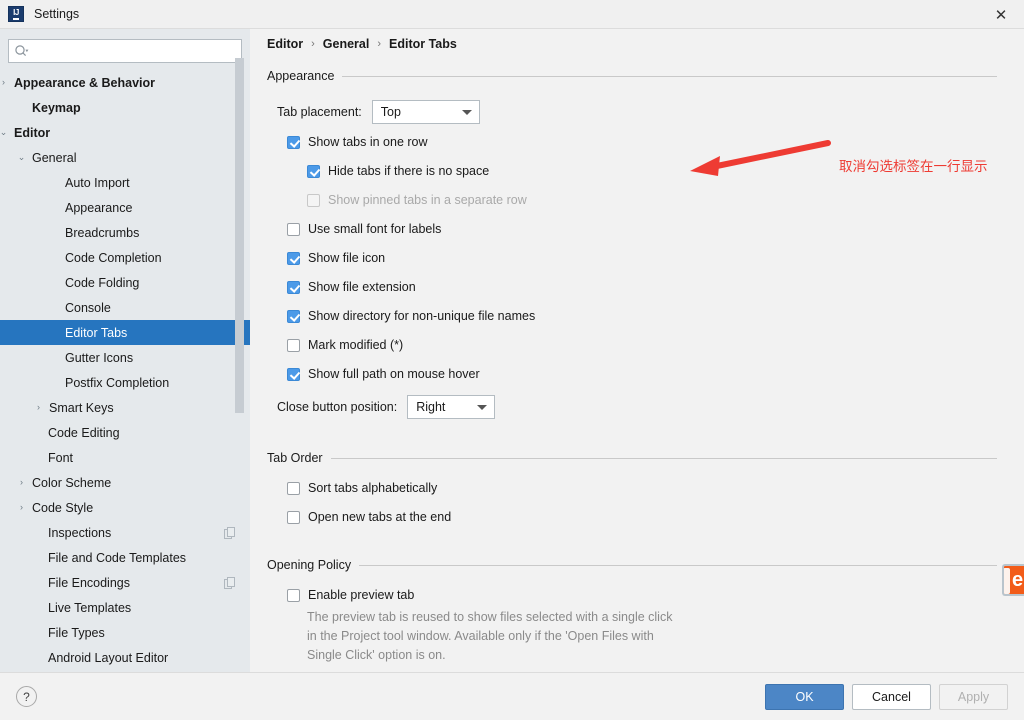 Image resolution: width=1024 pixels, height=720 pixels. I want to click on sidebar-item-breadcrumbs: Breadcrumbs, so click(125, 232).